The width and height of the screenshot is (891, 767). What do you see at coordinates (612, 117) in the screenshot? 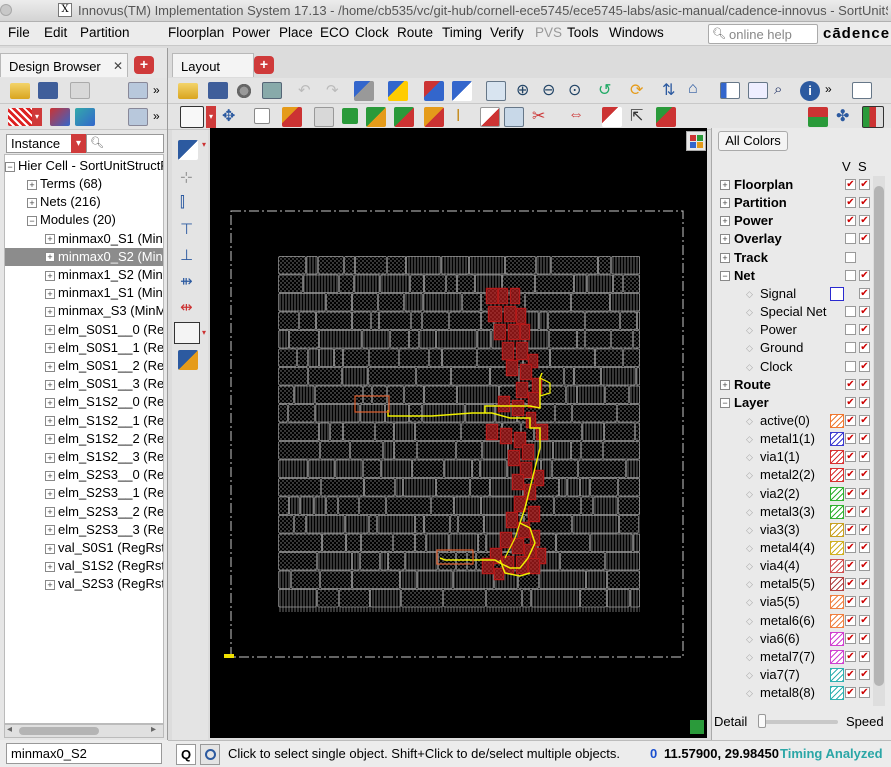
I see `delete-icon` at bounding box center [612, 117].